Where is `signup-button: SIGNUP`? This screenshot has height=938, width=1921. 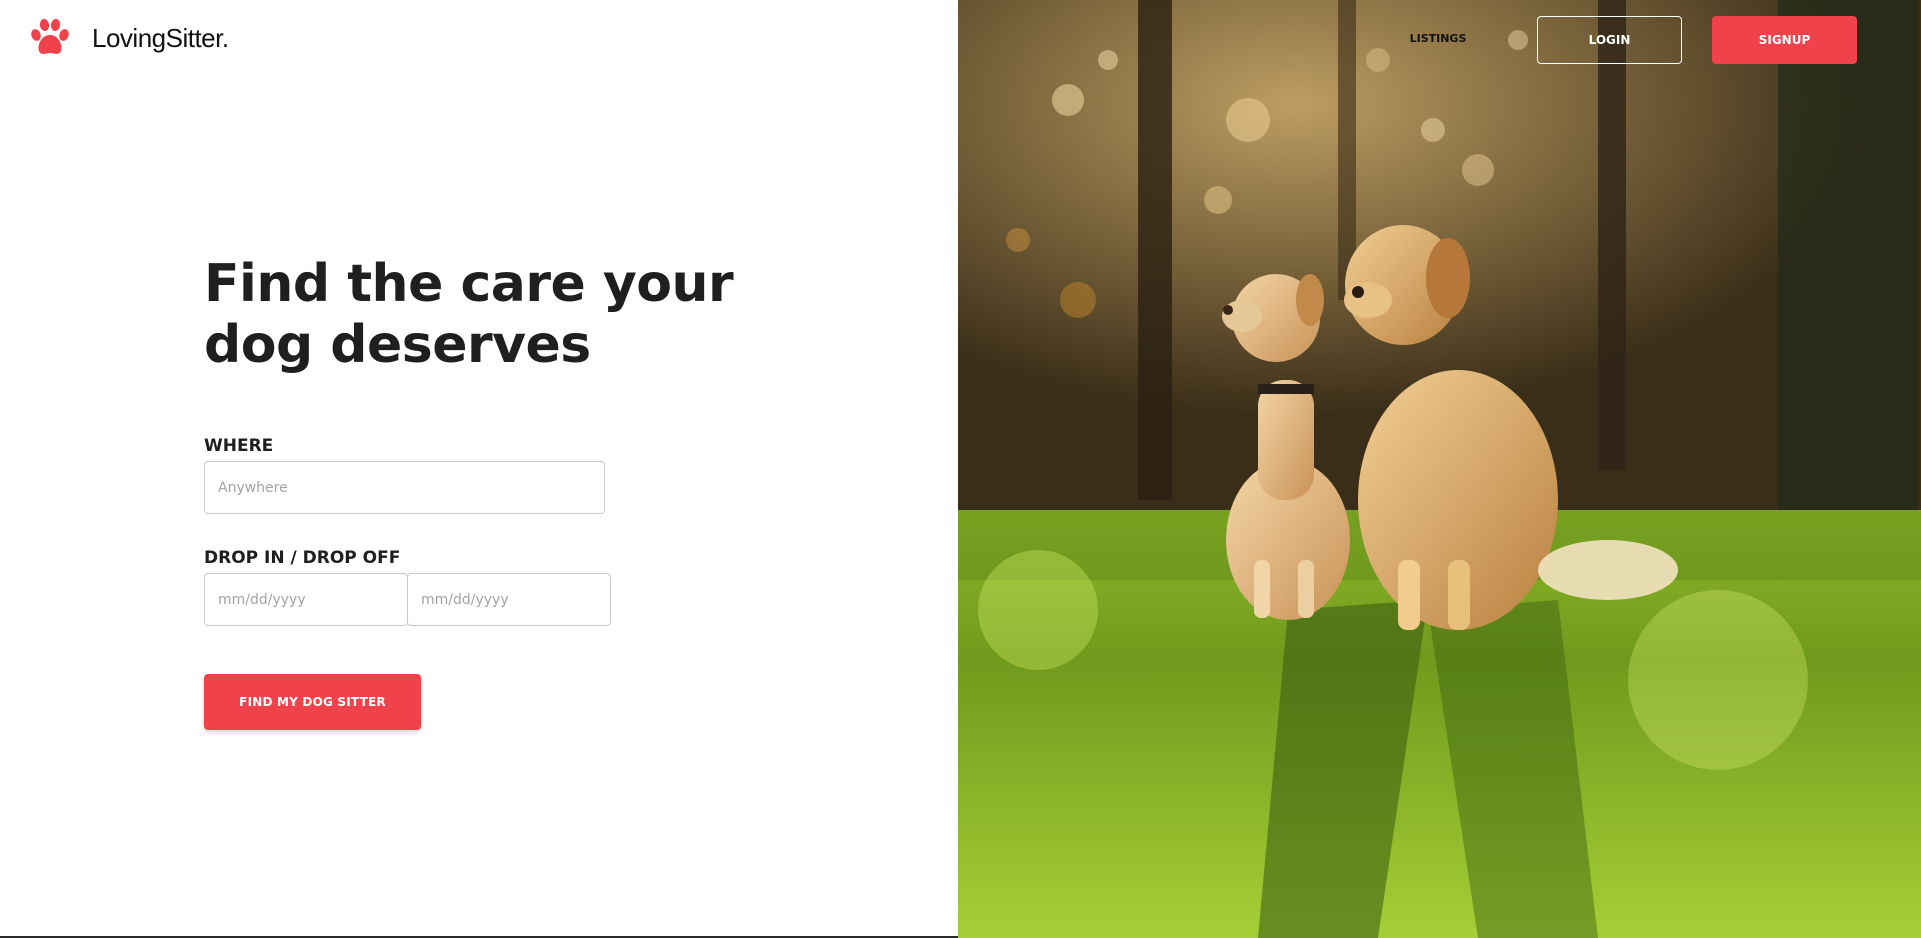
signup-button: SIGNUP is located at coordinates (1784, 40).